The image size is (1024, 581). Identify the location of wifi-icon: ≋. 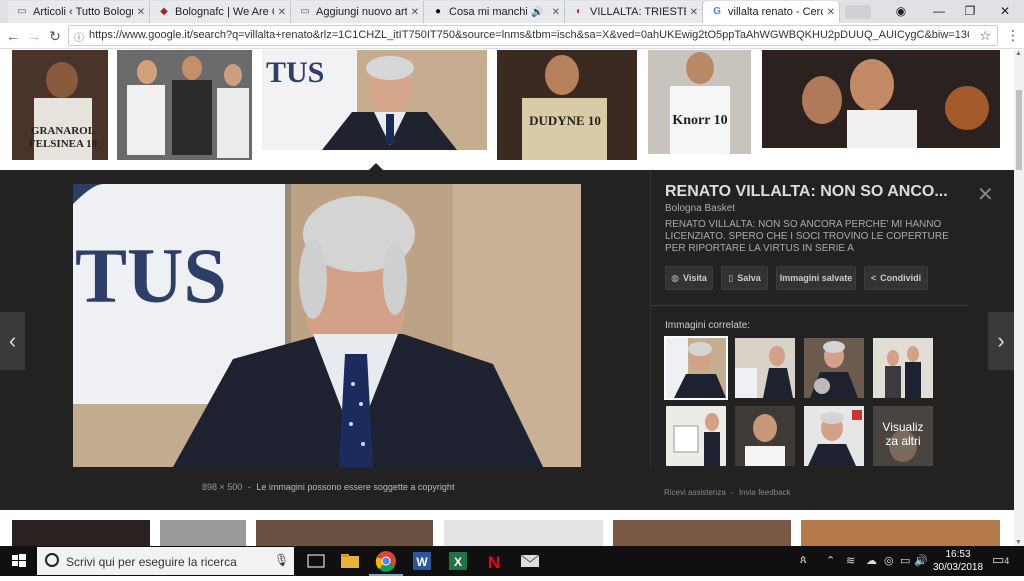
(850, 560).